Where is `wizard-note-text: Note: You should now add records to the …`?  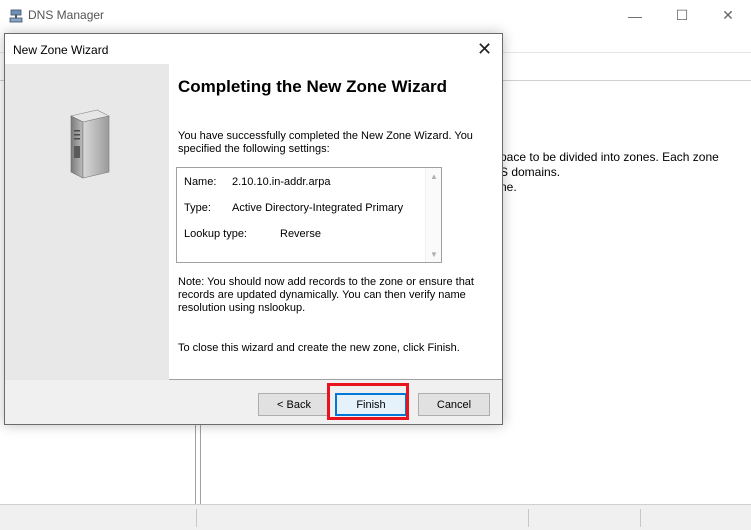
wizard-note-text: Note: You should now add records to the … is located at coordinates (326, 295).